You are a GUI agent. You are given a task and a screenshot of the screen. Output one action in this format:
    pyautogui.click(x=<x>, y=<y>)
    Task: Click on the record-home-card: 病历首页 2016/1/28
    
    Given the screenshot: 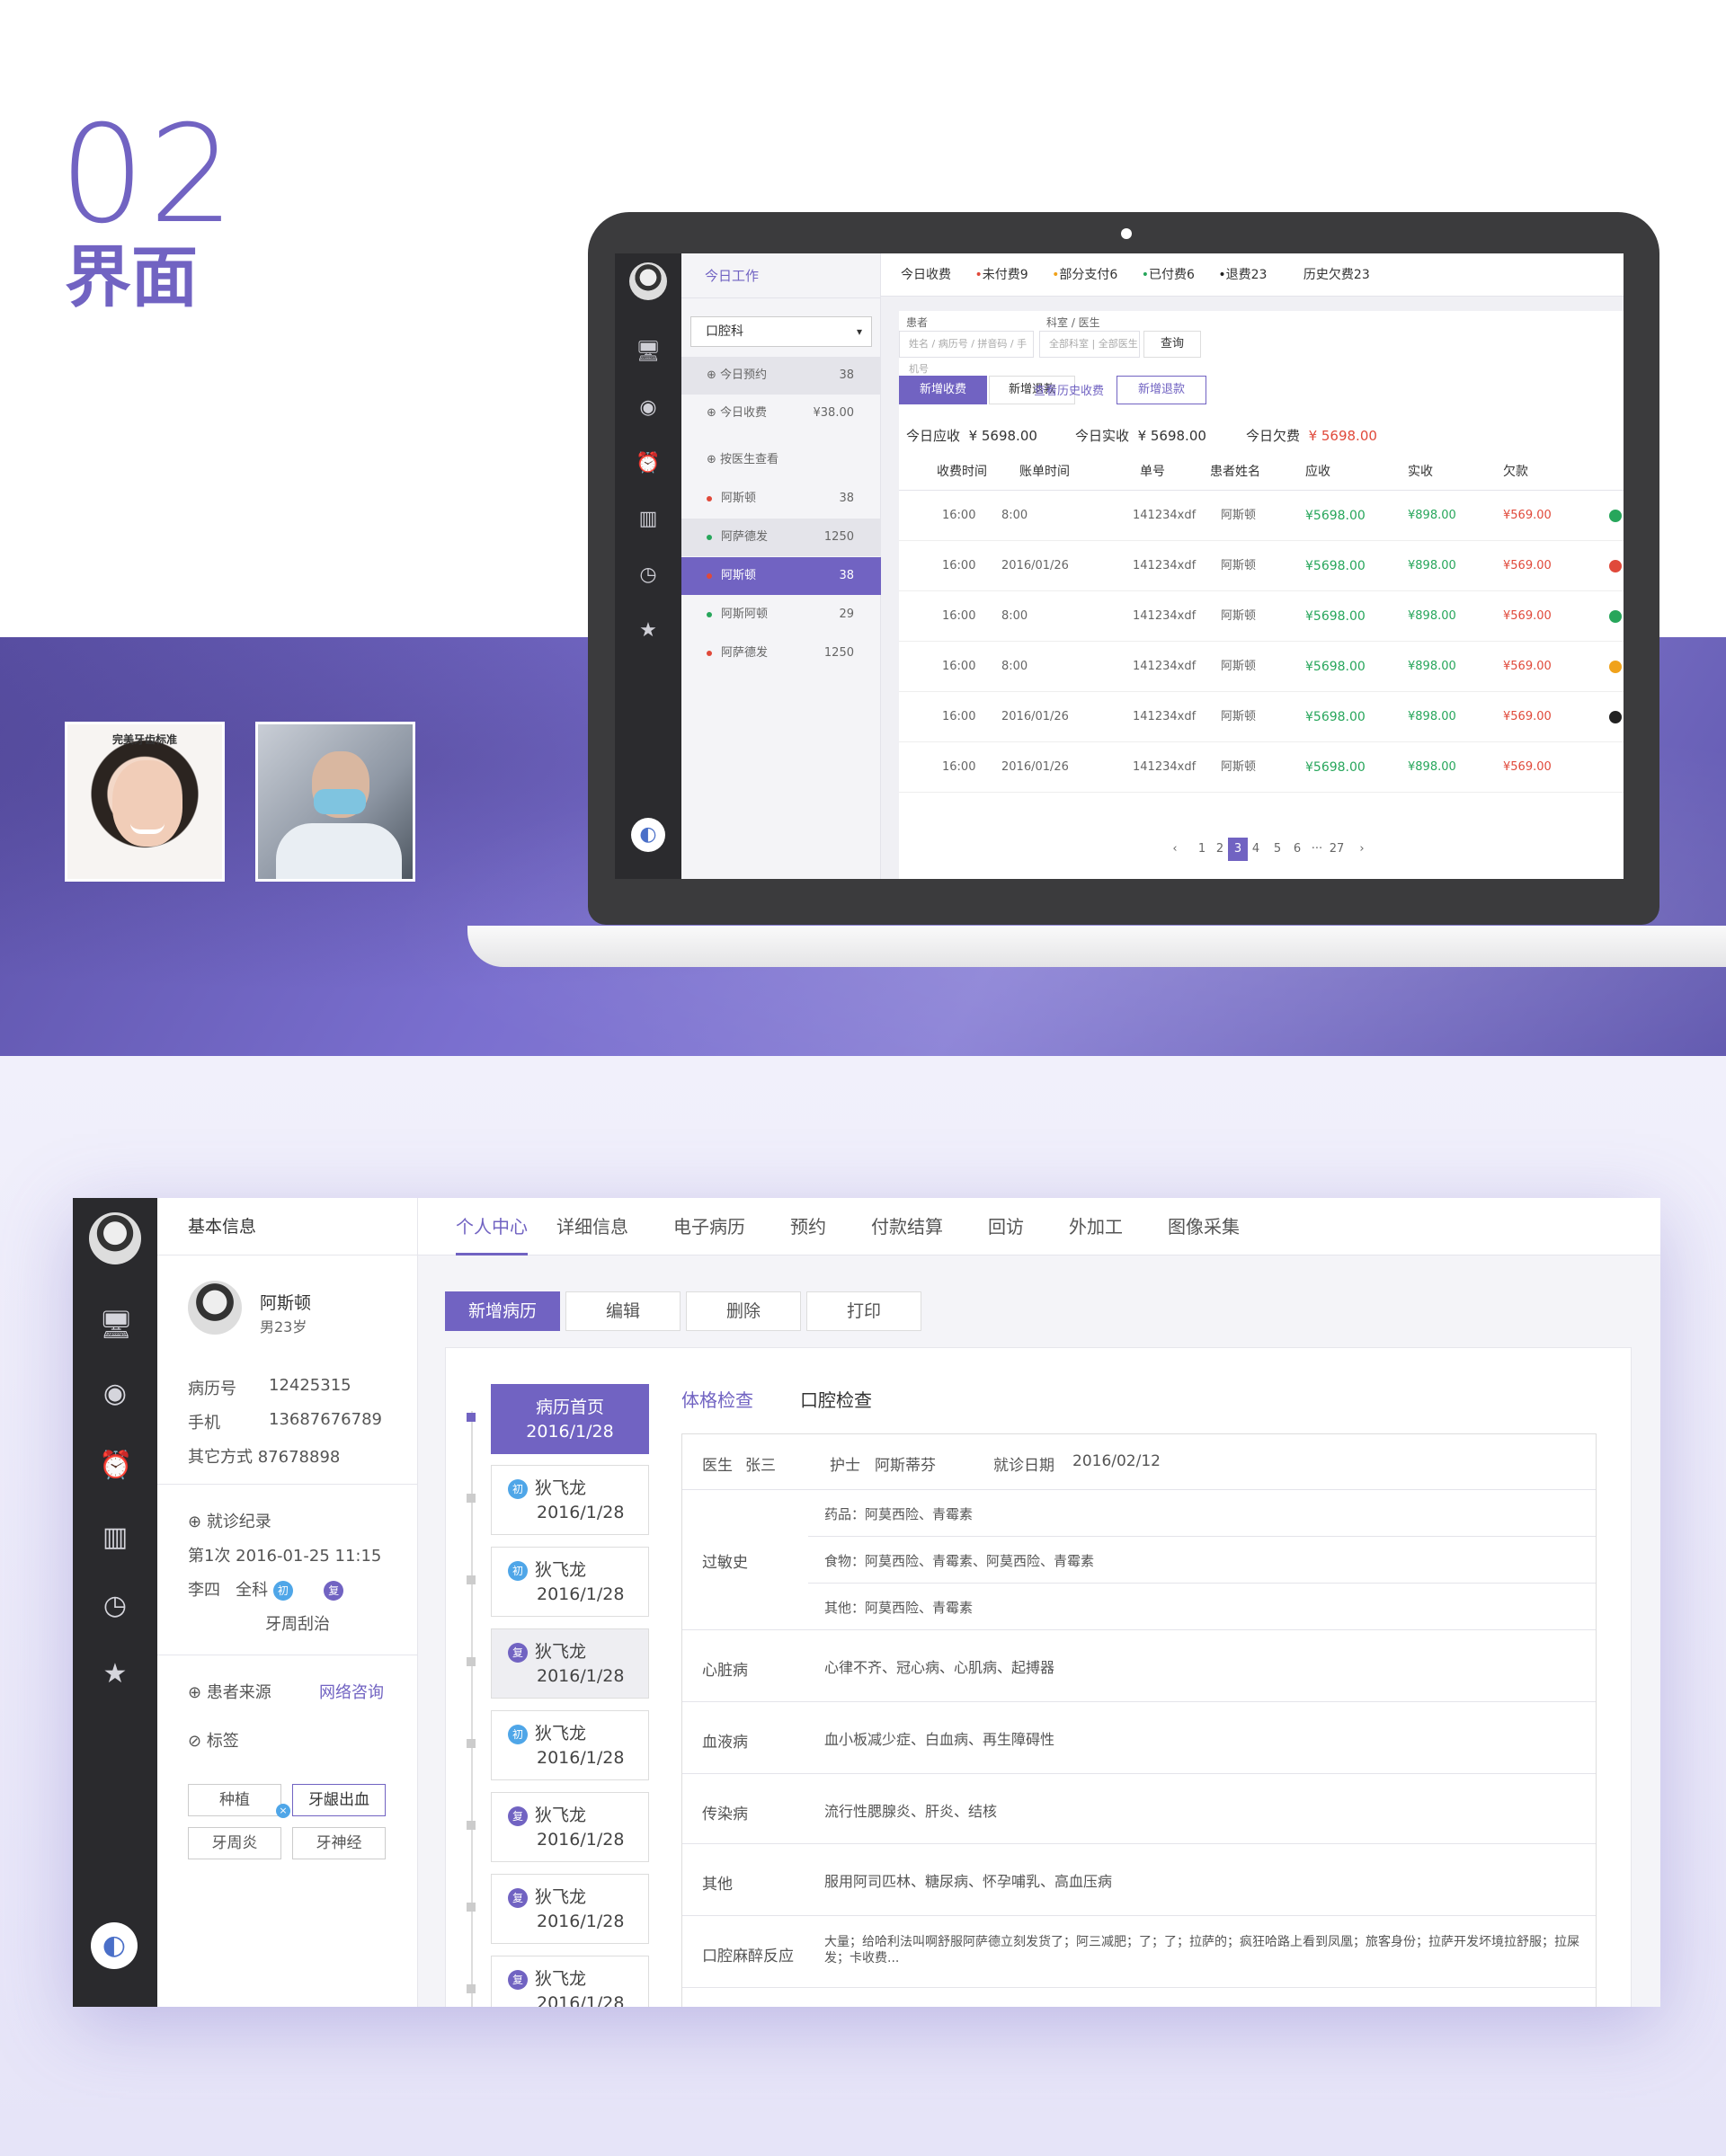 What is the action you would take?
    pyautogui.click(x=570, y=1419)
    